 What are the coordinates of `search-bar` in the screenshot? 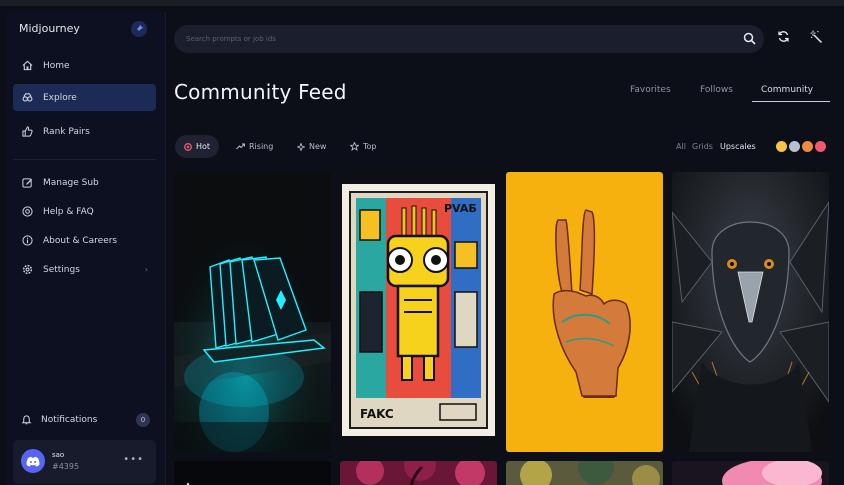 It's located at (469, 39).